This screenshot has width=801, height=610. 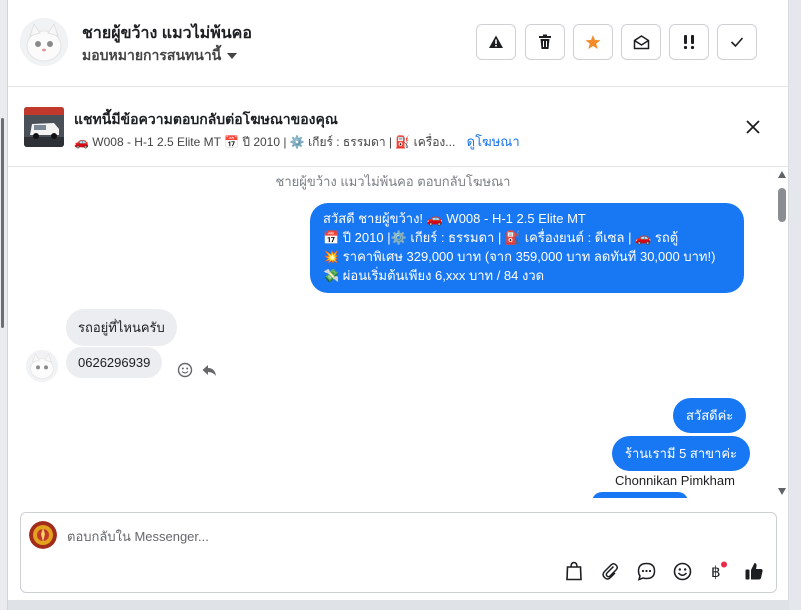 I want to click on outgoing-message: สวัสดีค่ะ, so click(x=710, y=415).